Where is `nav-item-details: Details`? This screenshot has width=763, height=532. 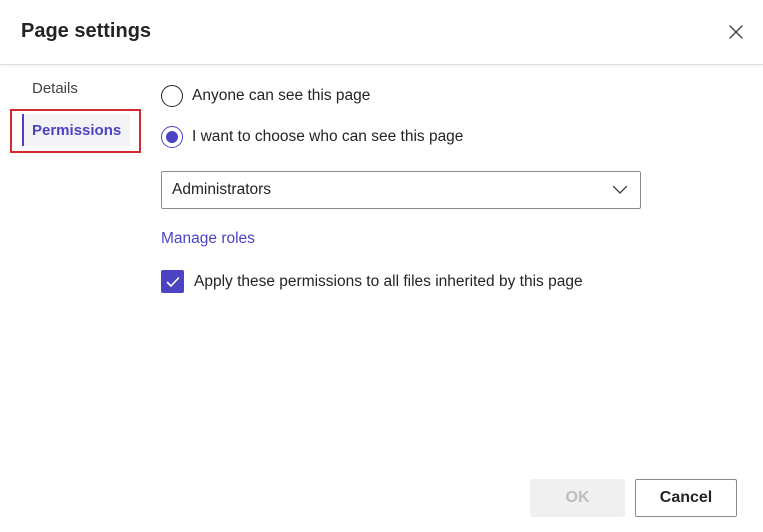
nav-item-details: Details is located at coordinates (55, 89).